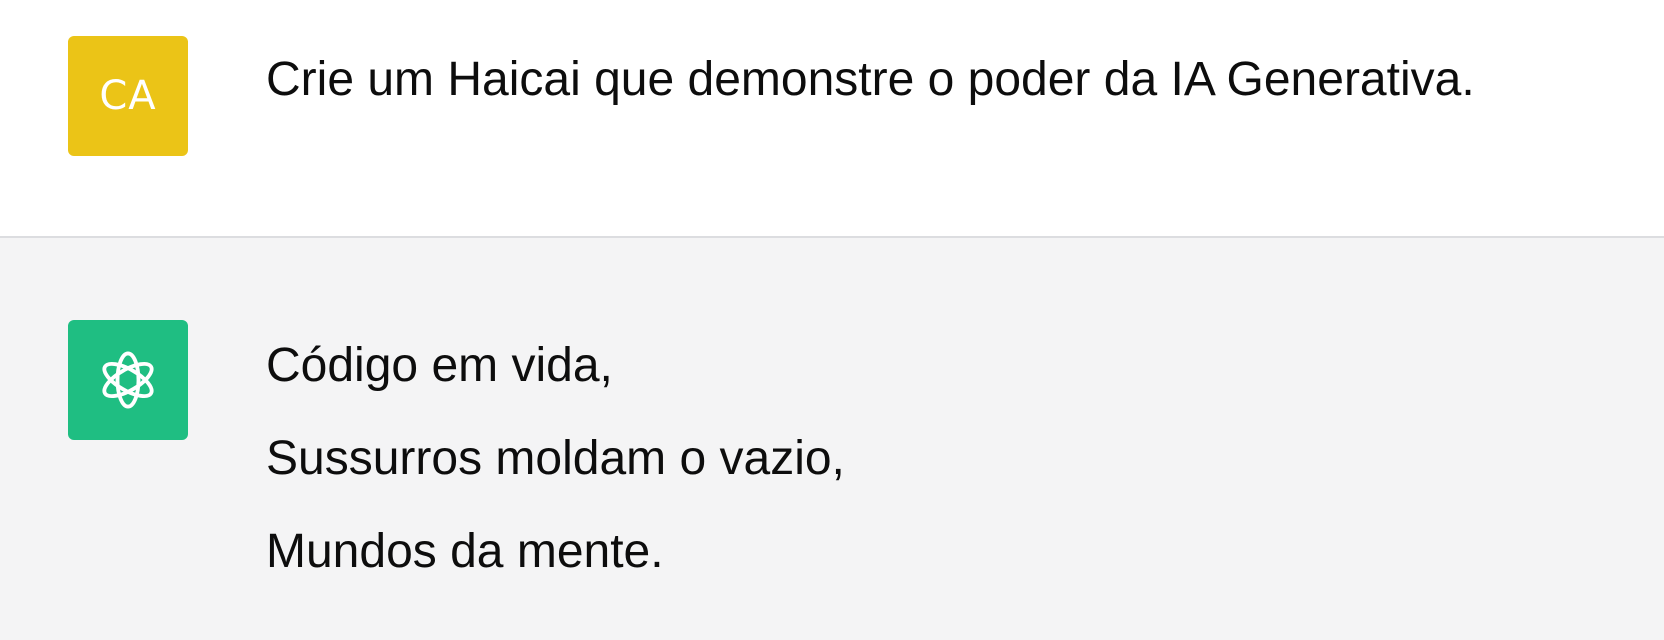 This screenshot has height=640, width=1664. I want to click on openai-logo-icon, so click(128, 380).